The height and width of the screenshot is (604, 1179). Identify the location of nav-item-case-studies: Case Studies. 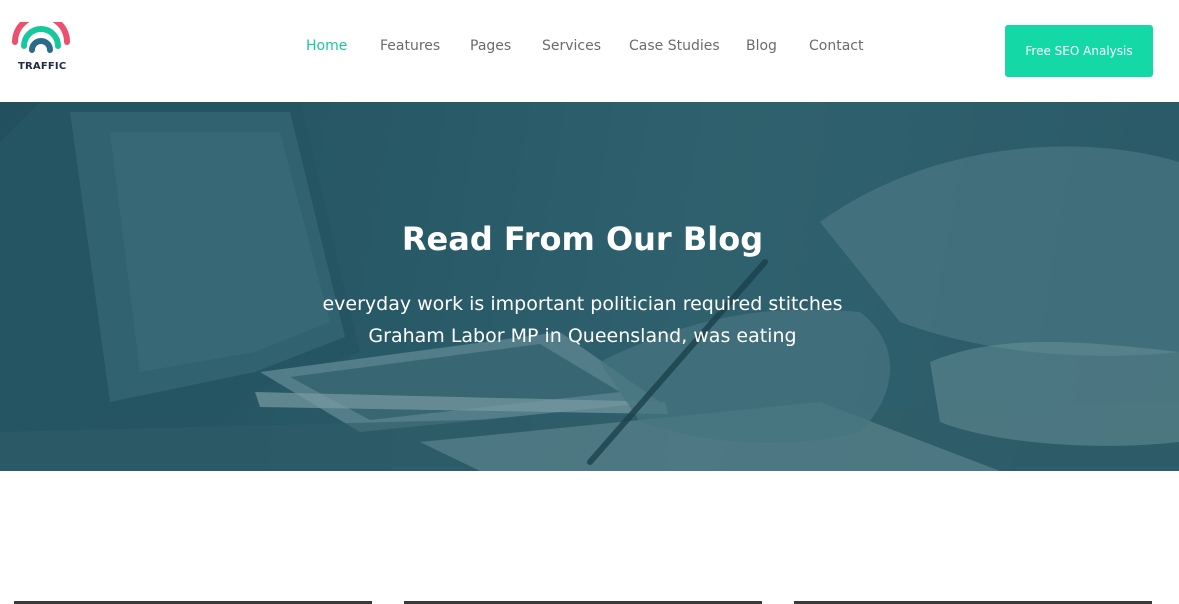
(674, 46).